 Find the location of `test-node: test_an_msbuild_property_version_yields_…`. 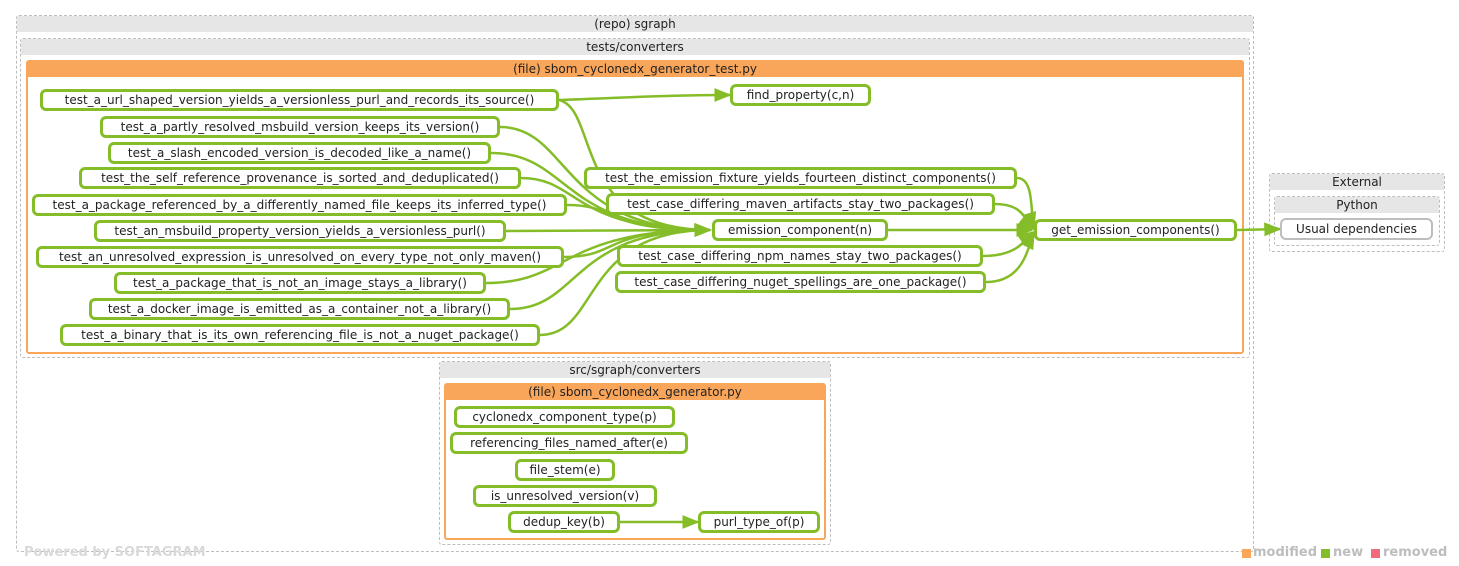

test-node: test_an_msbuild_property_version_yields_… is located at coordinates (300, 231).